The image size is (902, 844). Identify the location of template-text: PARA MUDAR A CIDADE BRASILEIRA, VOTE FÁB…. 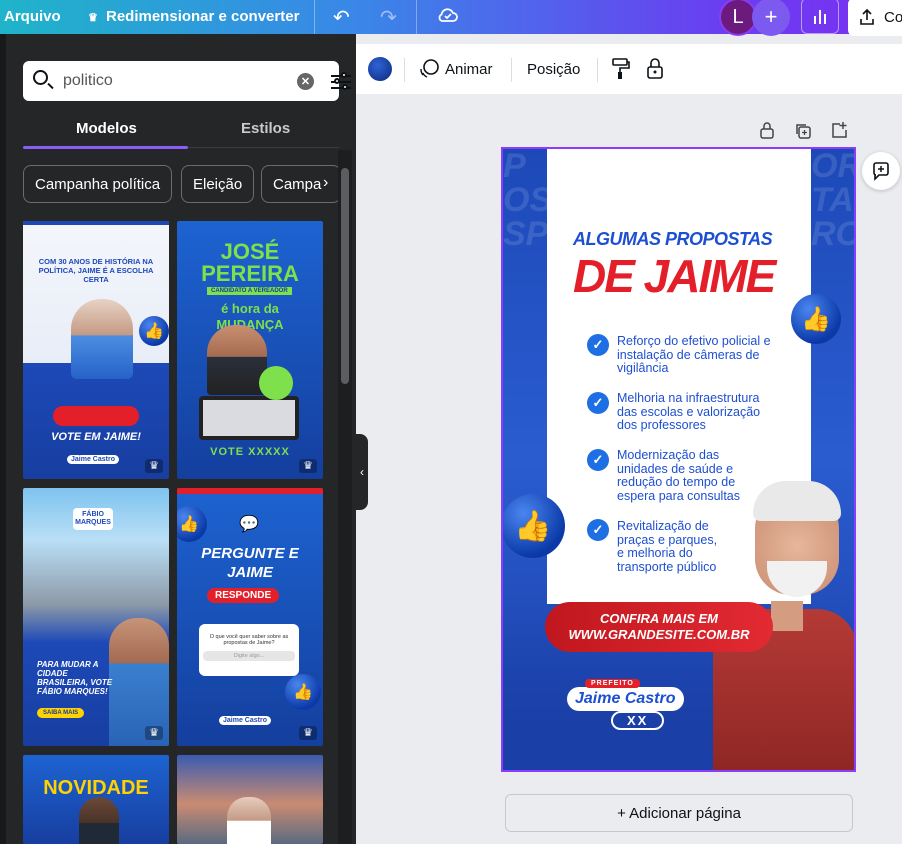
(75, 678).